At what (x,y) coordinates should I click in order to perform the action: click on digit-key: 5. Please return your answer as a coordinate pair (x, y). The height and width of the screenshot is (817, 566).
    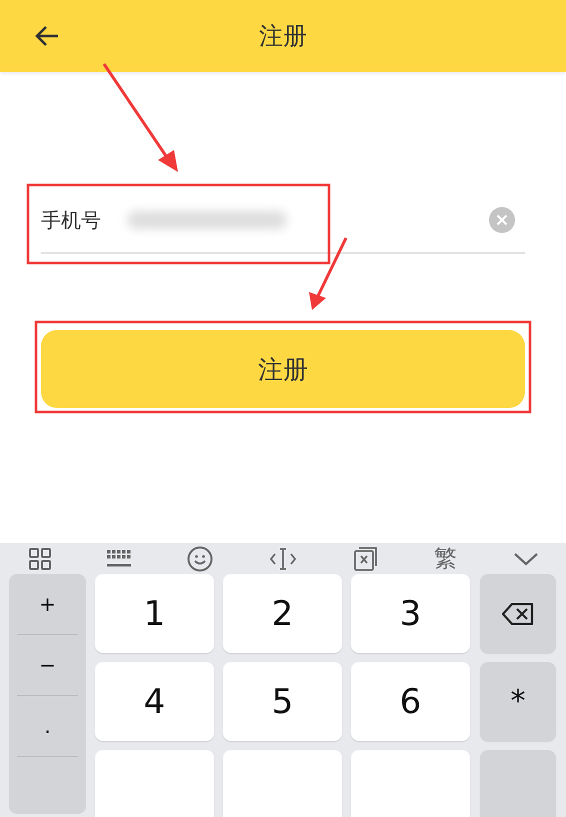
    Looking at the image, I should click on (282, 701).